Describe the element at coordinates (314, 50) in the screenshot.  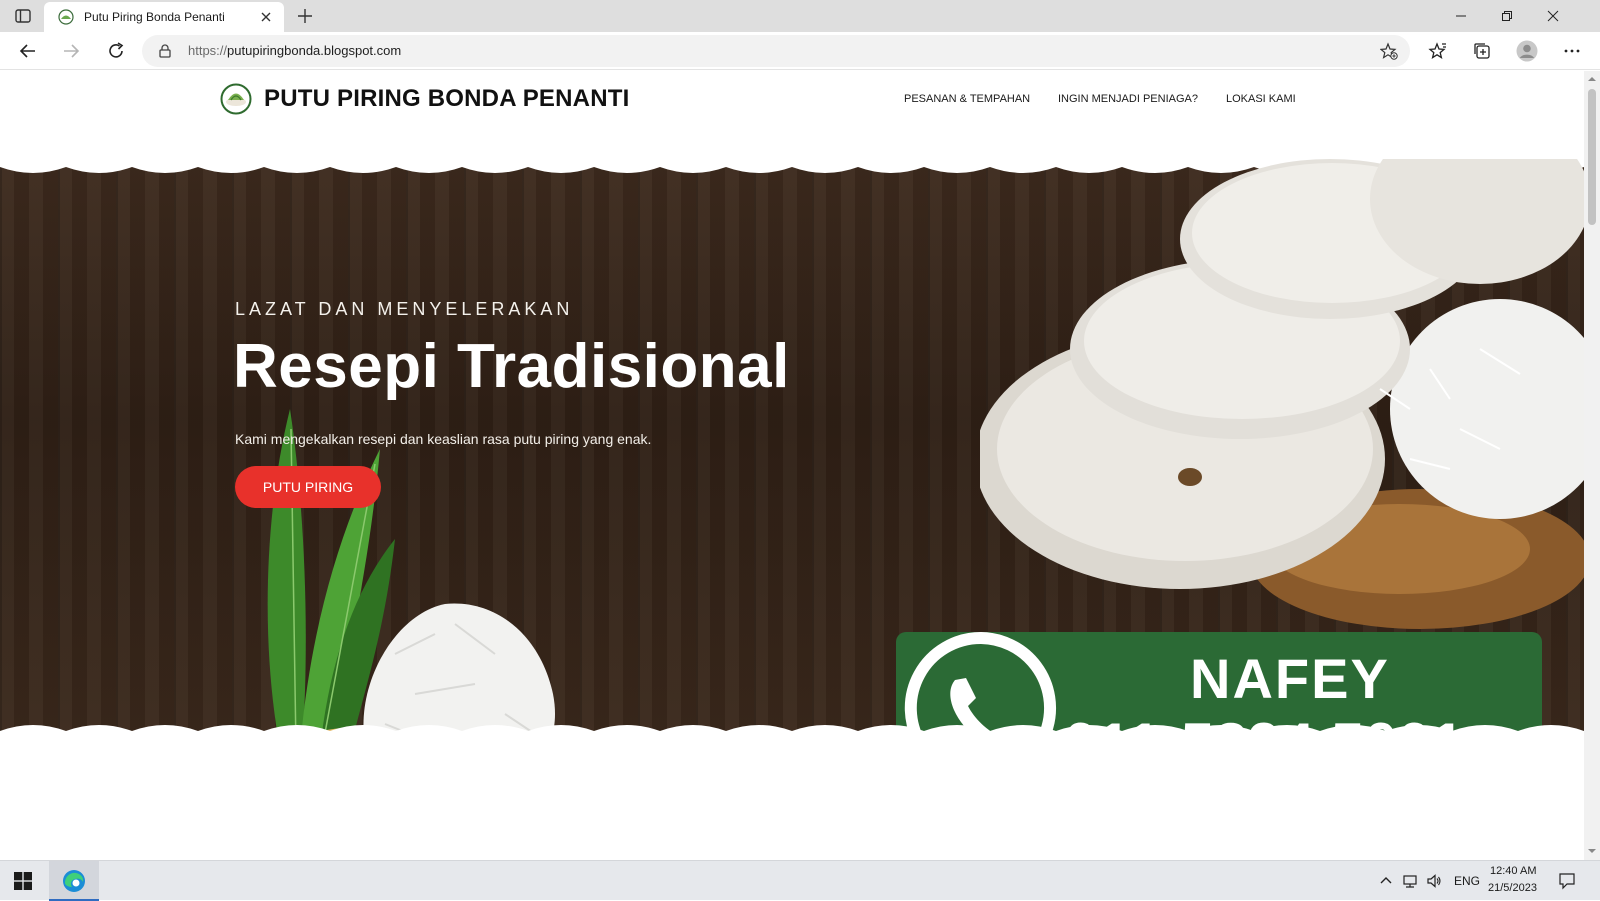
I see `url-host: putupiringbonda.blogspot.com` at that location.